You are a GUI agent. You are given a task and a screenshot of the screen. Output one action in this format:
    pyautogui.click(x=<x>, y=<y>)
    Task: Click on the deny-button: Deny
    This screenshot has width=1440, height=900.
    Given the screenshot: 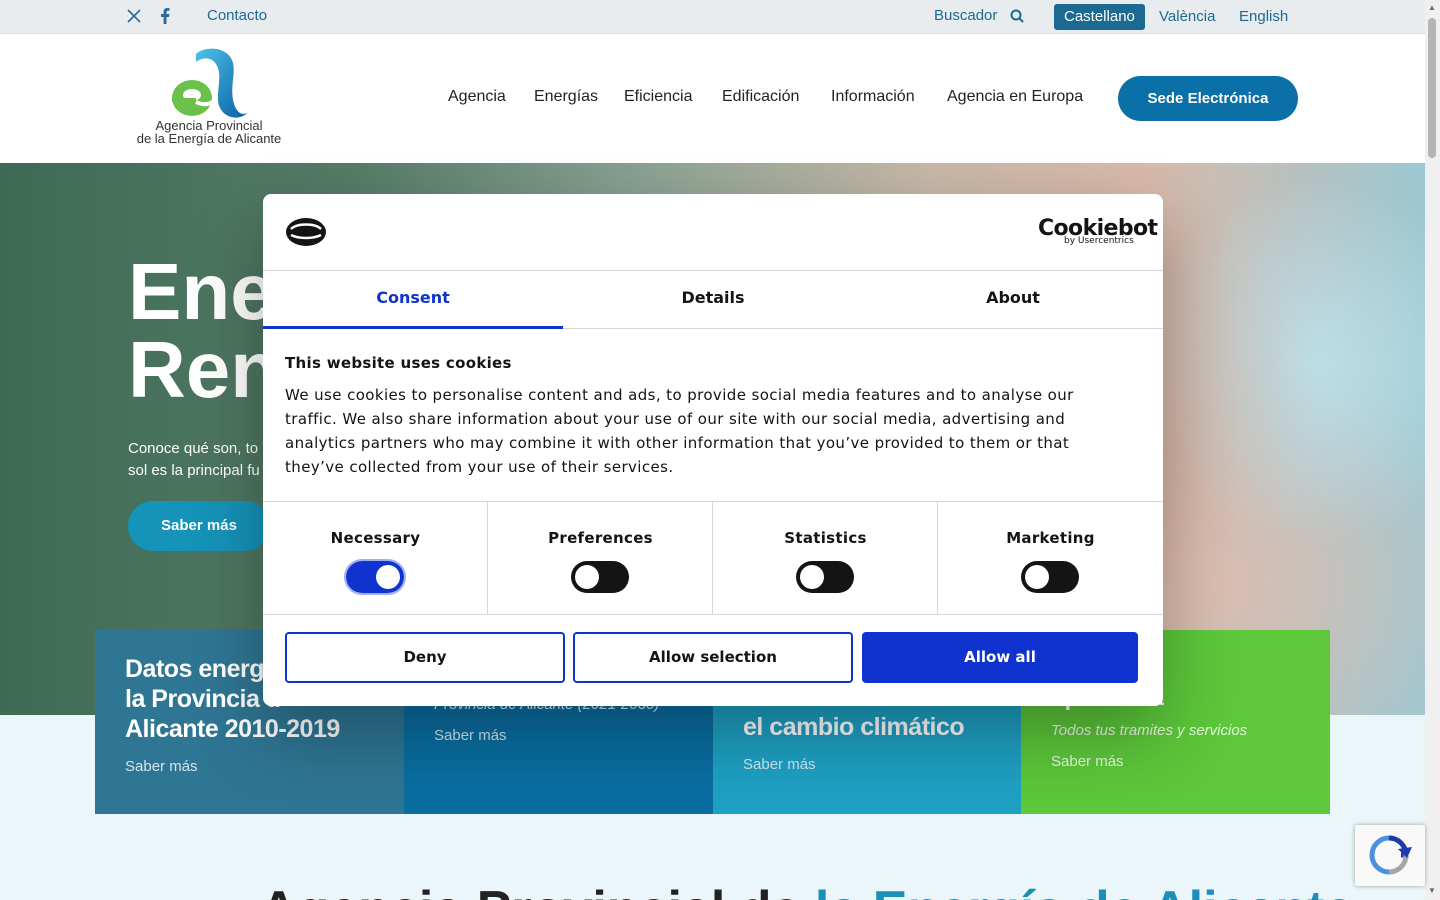 What is the action you would take?
    pyautogui.click(x=425, y=657)
    